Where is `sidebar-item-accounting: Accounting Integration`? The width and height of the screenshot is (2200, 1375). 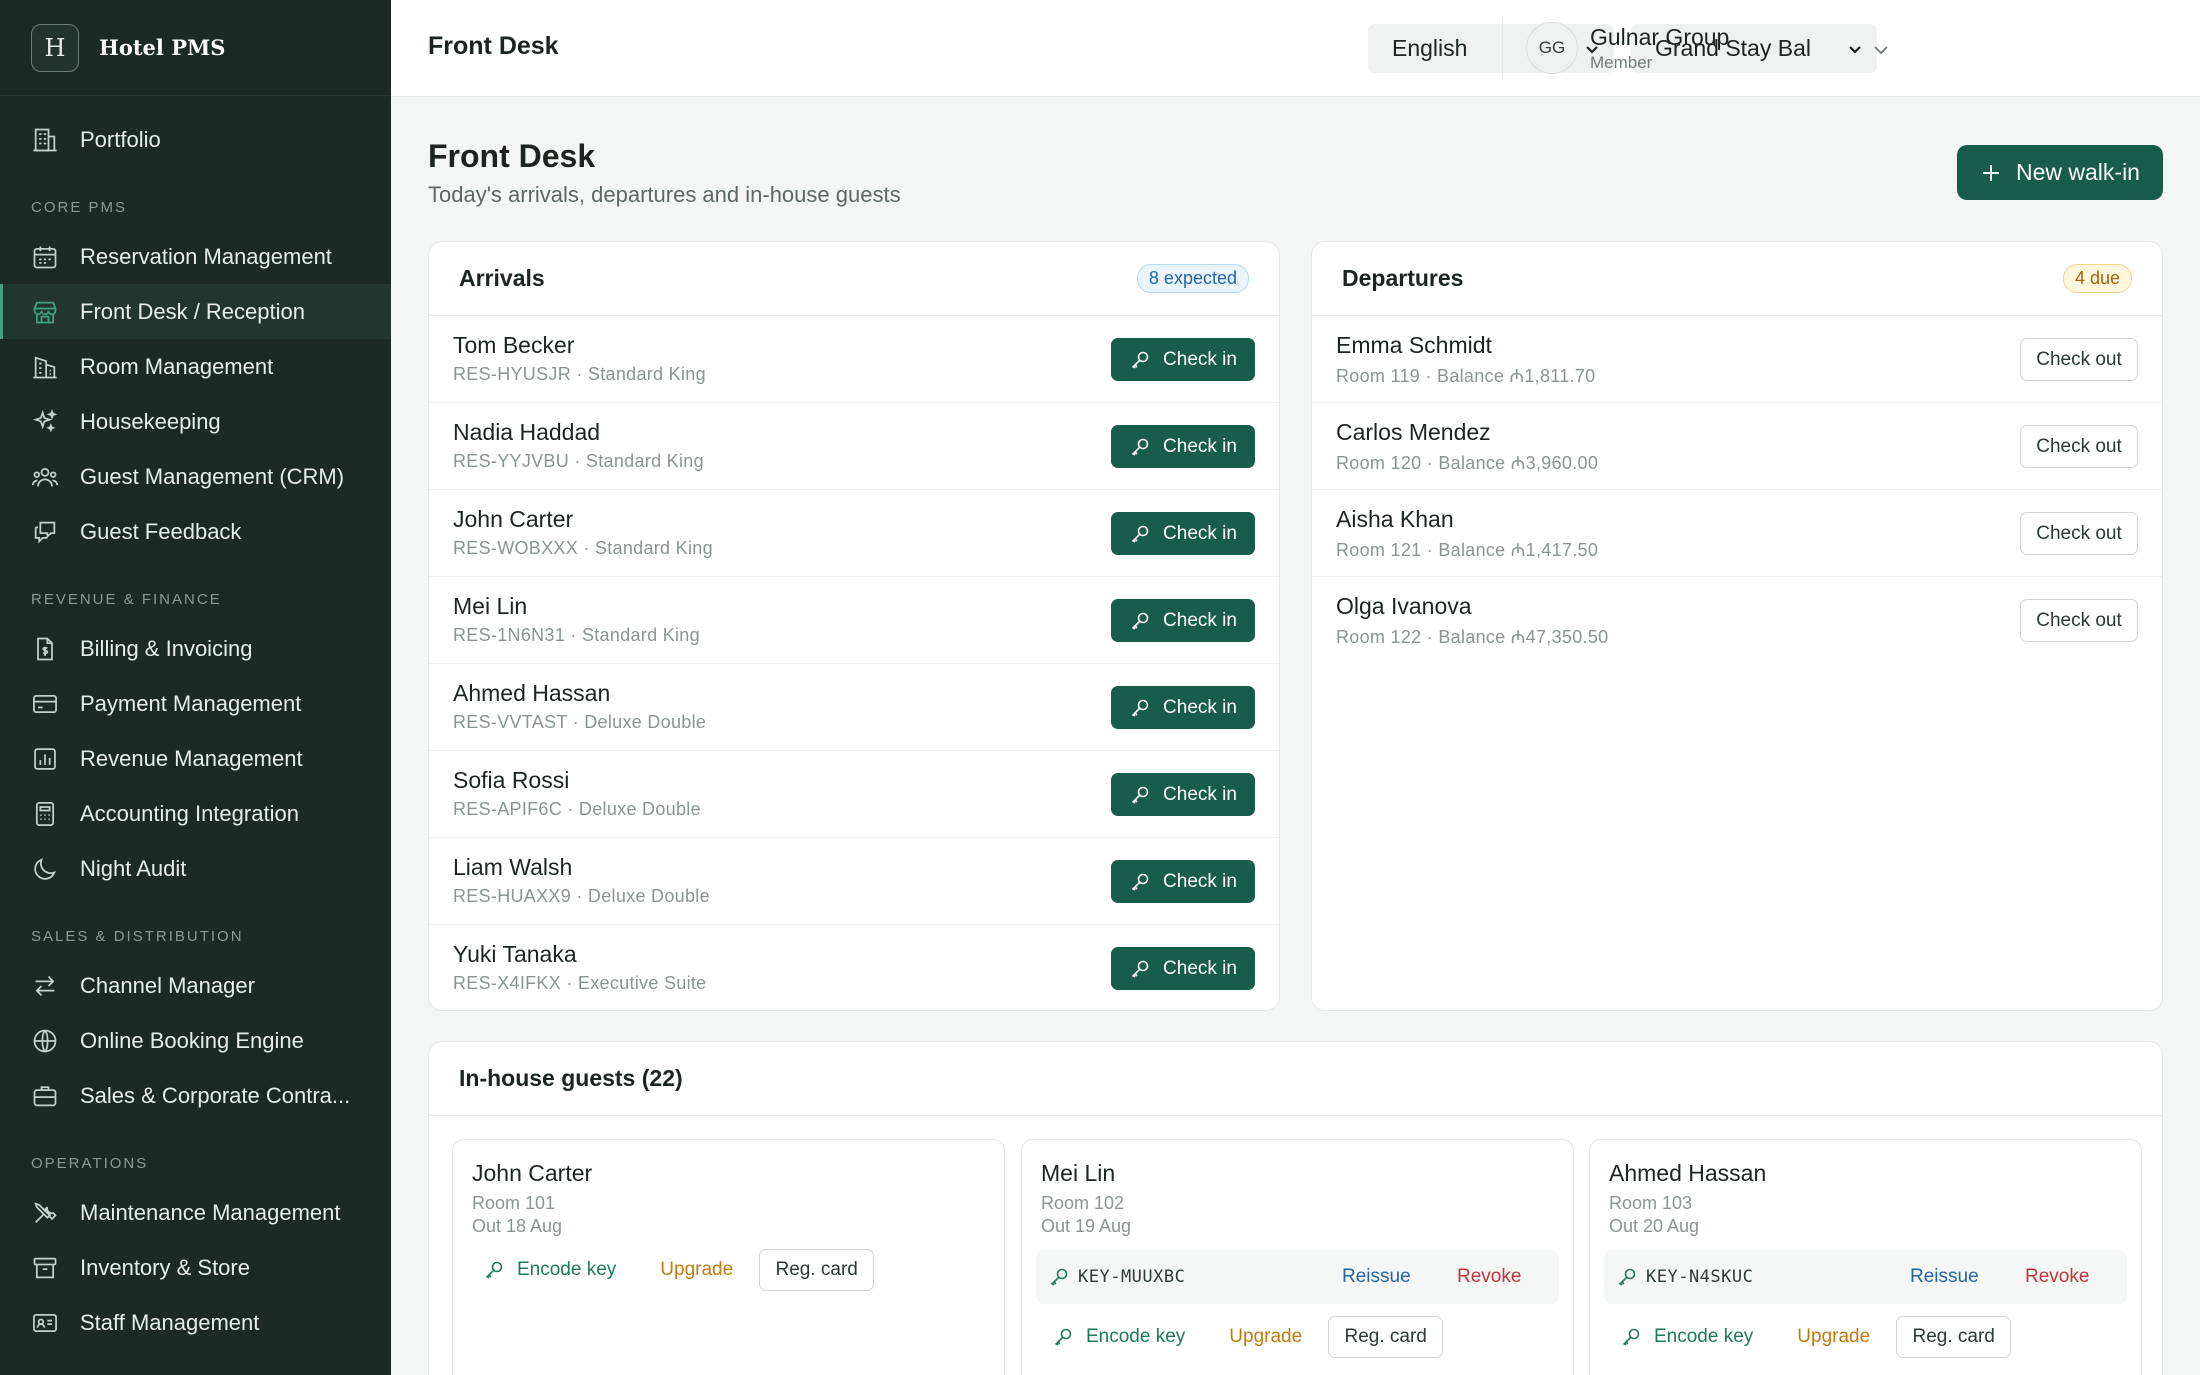
sidebar-item-accounting: Accounting Integration is located at coordinates (195, 813).